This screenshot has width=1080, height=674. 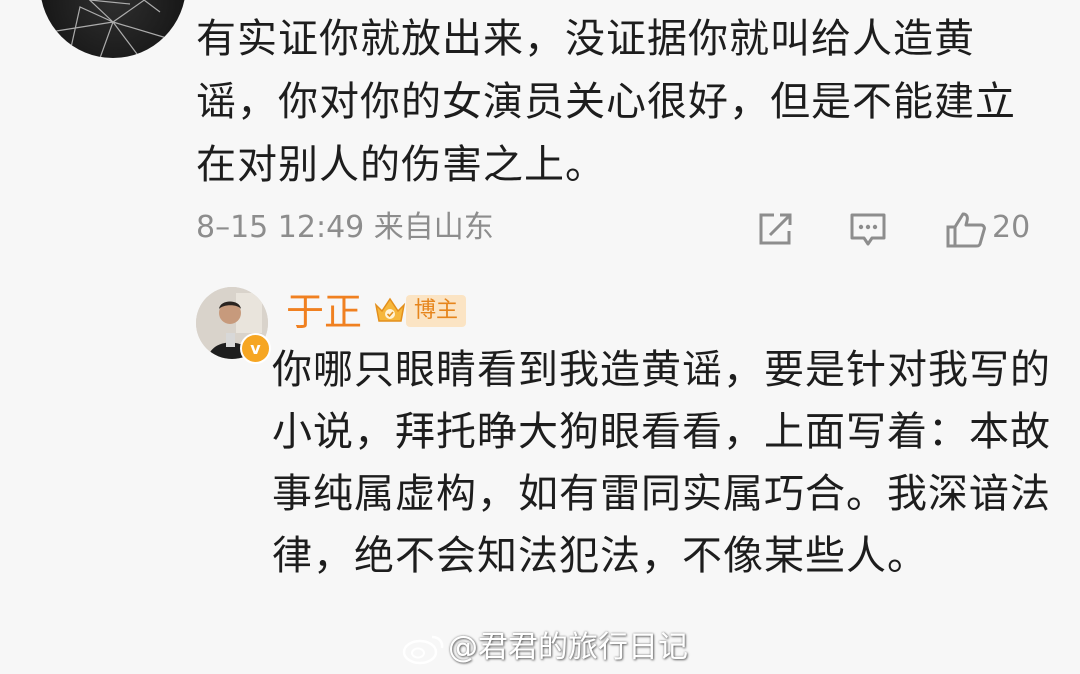 I want to click on share-button, so click(x=778, y=229).